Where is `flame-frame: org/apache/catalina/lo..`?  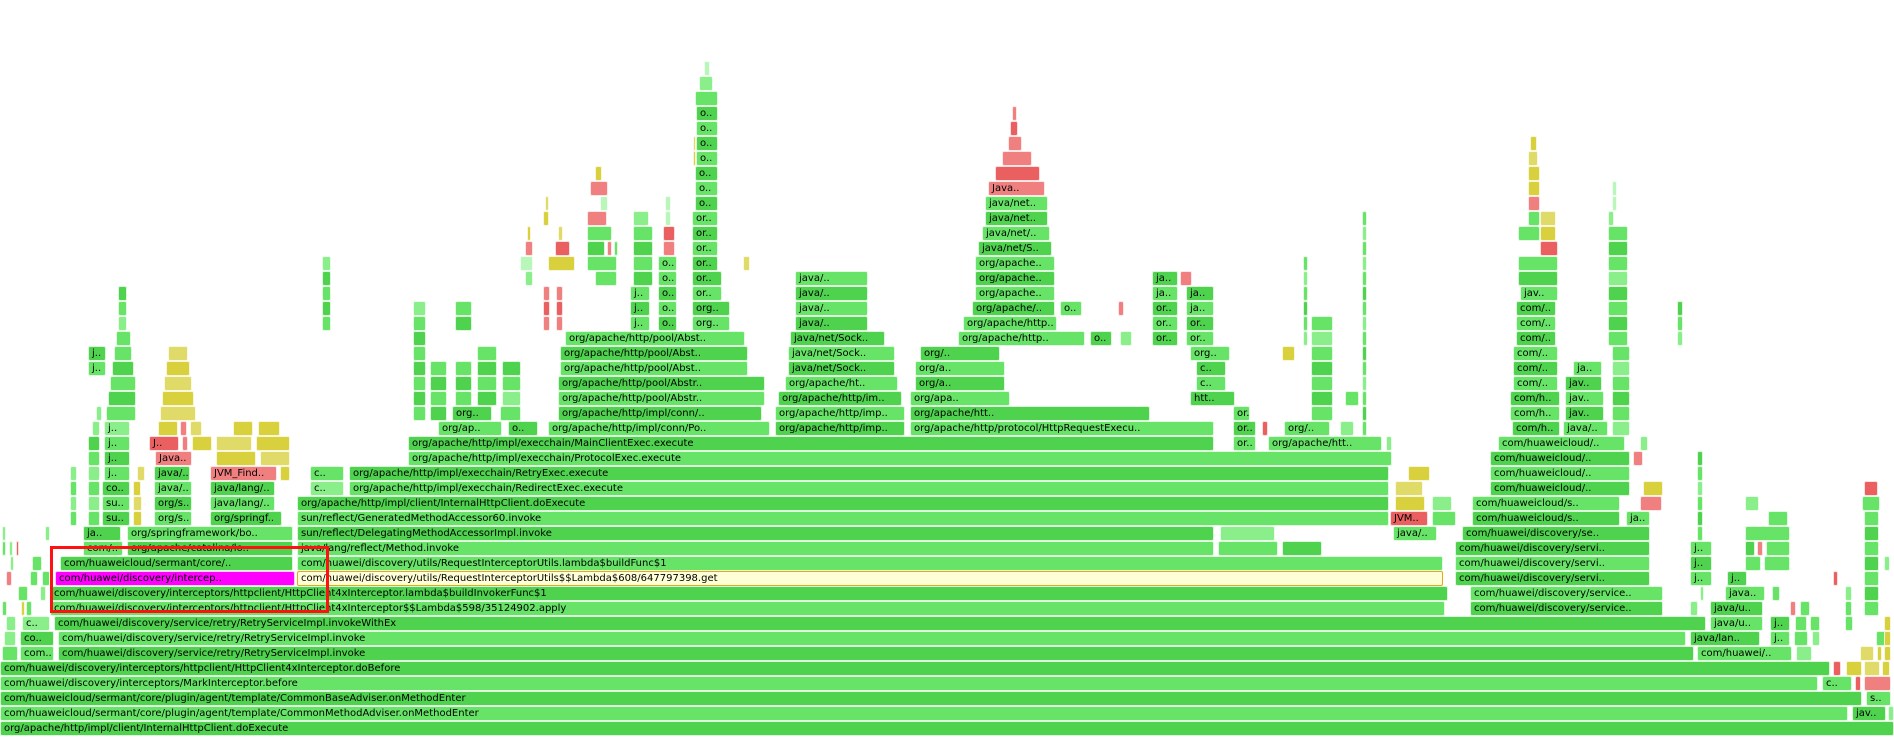 flame-frame: org/apache/catalina/lo.. is located at coordinates (210, 548).